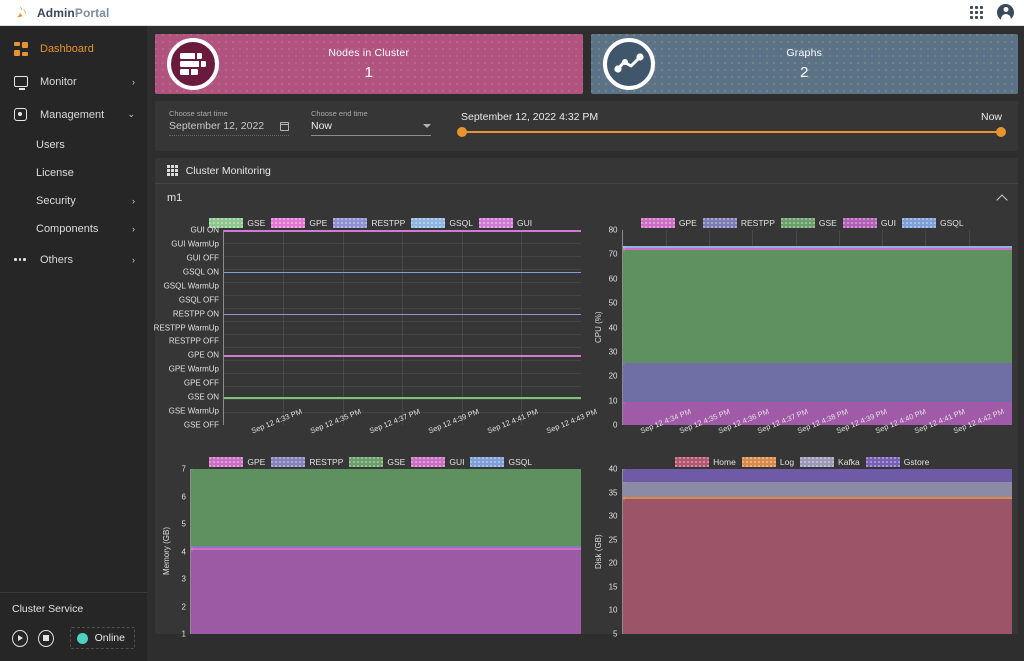  I want to click on card-value: 1, so click(368, 72).